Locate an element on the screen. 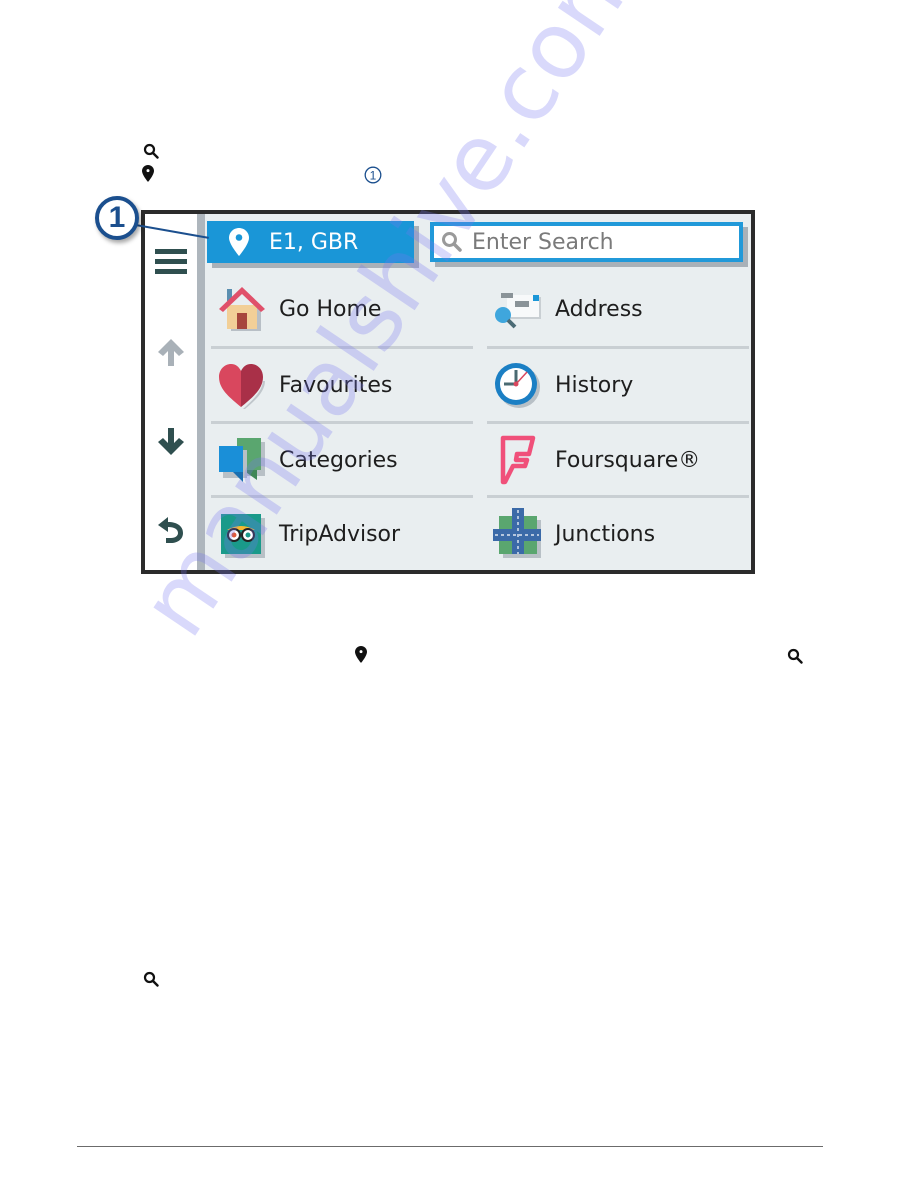 The width and height of the screenshot is (897, 1186). callout-1-marker: 1 is located at coordinates (373, 175).